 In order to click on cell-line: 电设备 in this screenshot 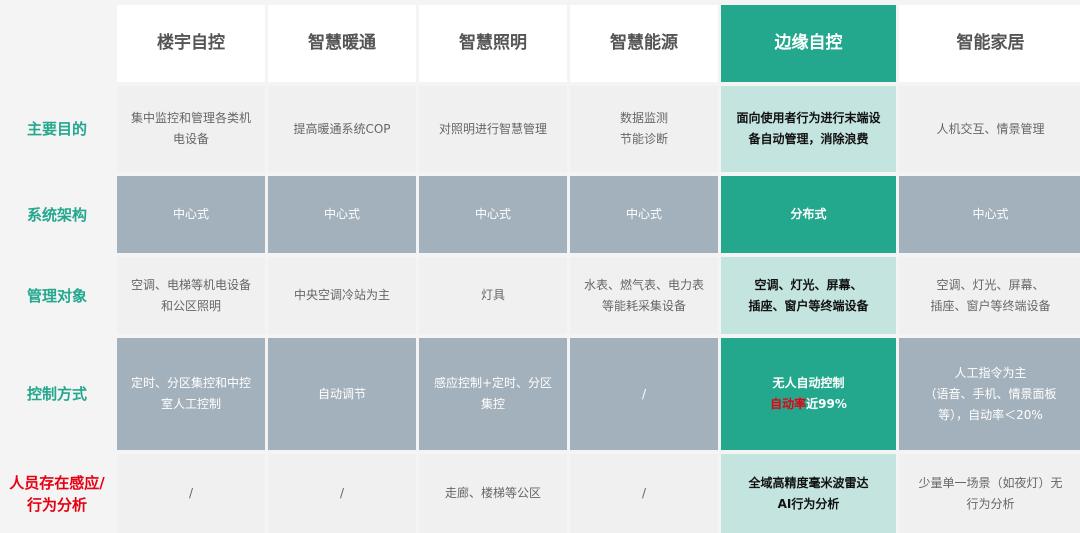, I will do `click(190, 139)`.